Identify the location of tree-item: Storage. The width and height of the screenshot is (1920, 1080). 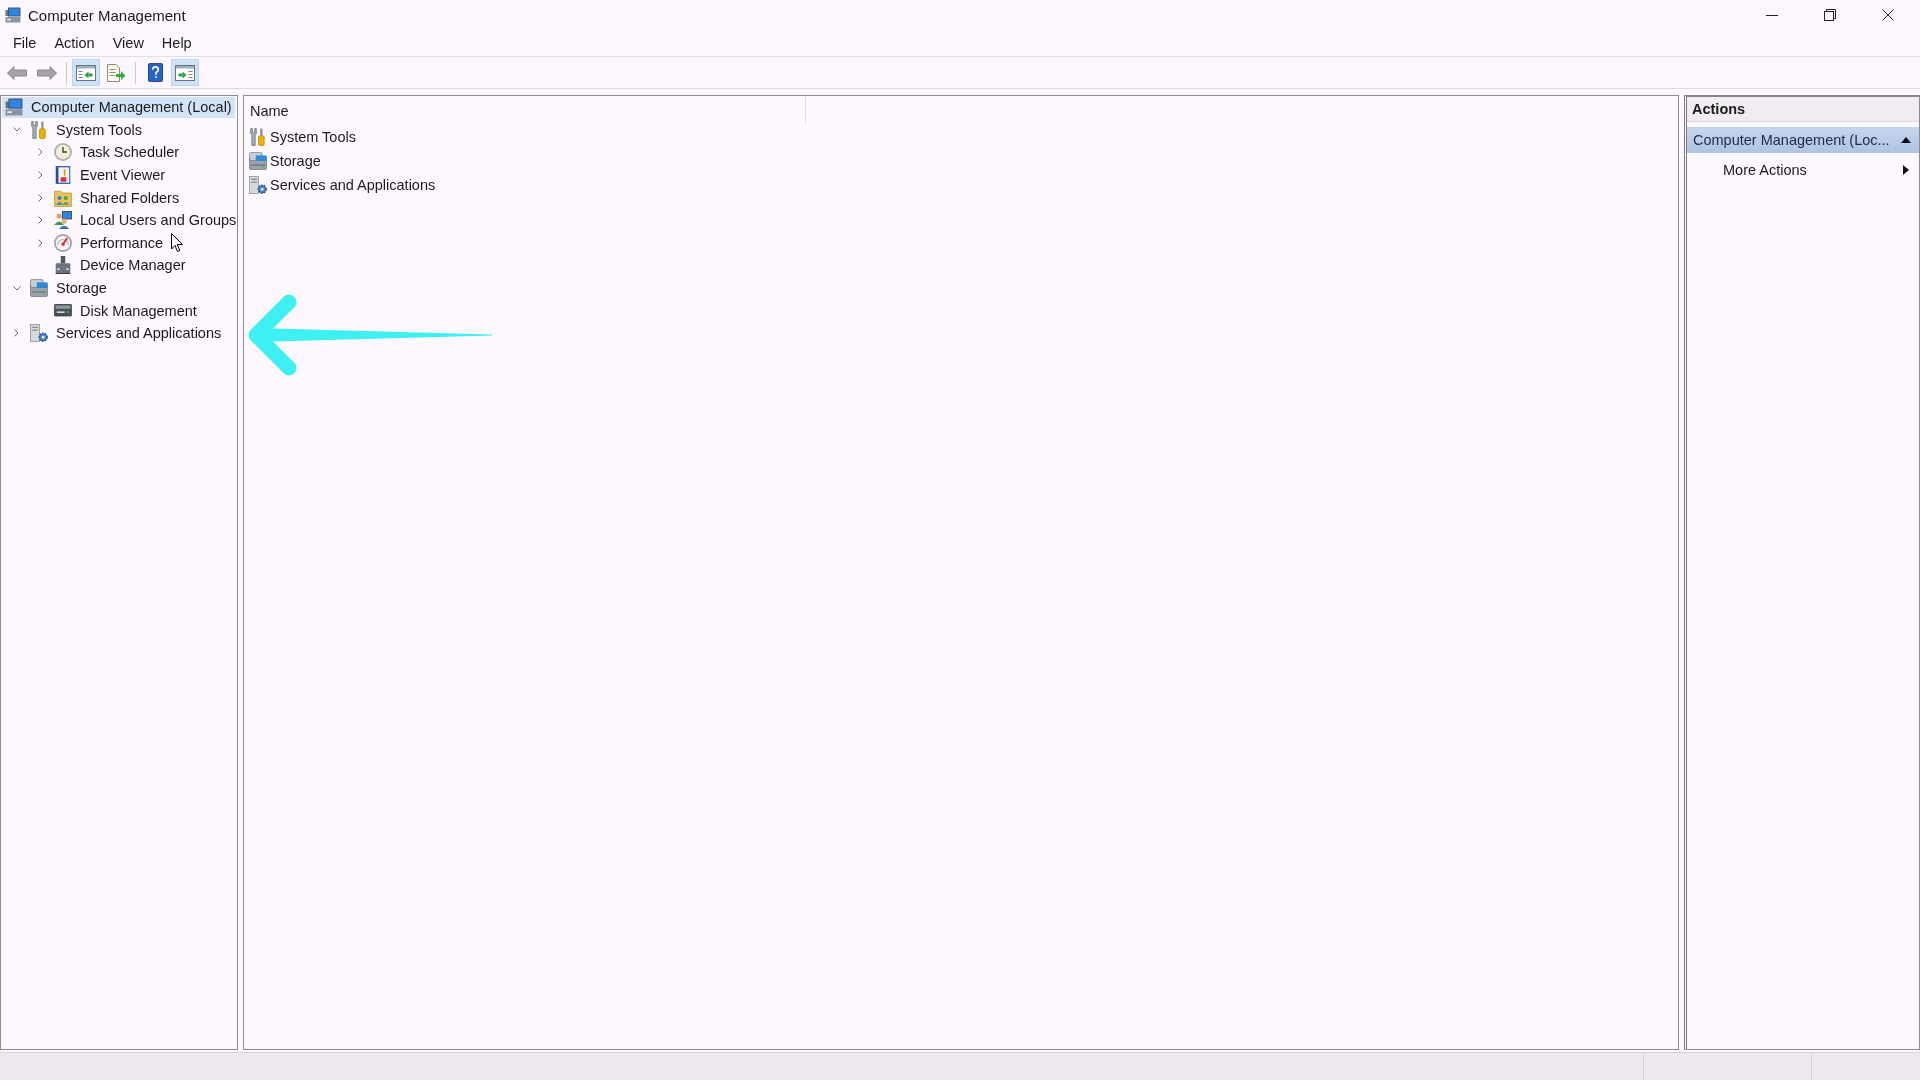
(68, 288).